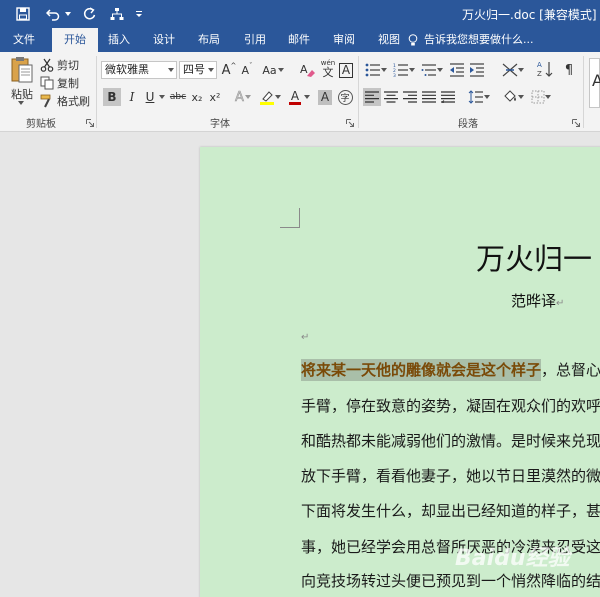  Describe the element at coordinates (229, 70) in the screenshot. I see `grow-font-button: A ^` at that location.